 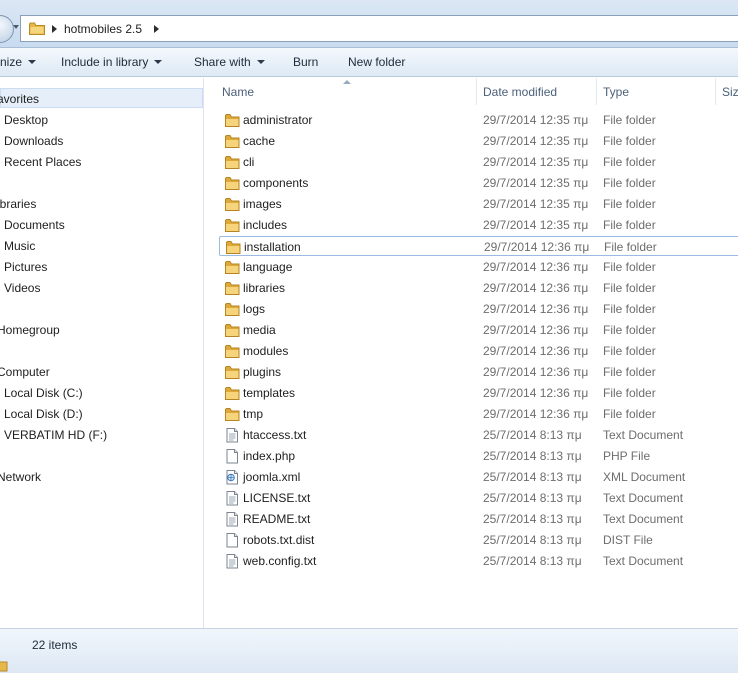 I want to click on new-folder-button: New folder, so click(x=376, y=62).